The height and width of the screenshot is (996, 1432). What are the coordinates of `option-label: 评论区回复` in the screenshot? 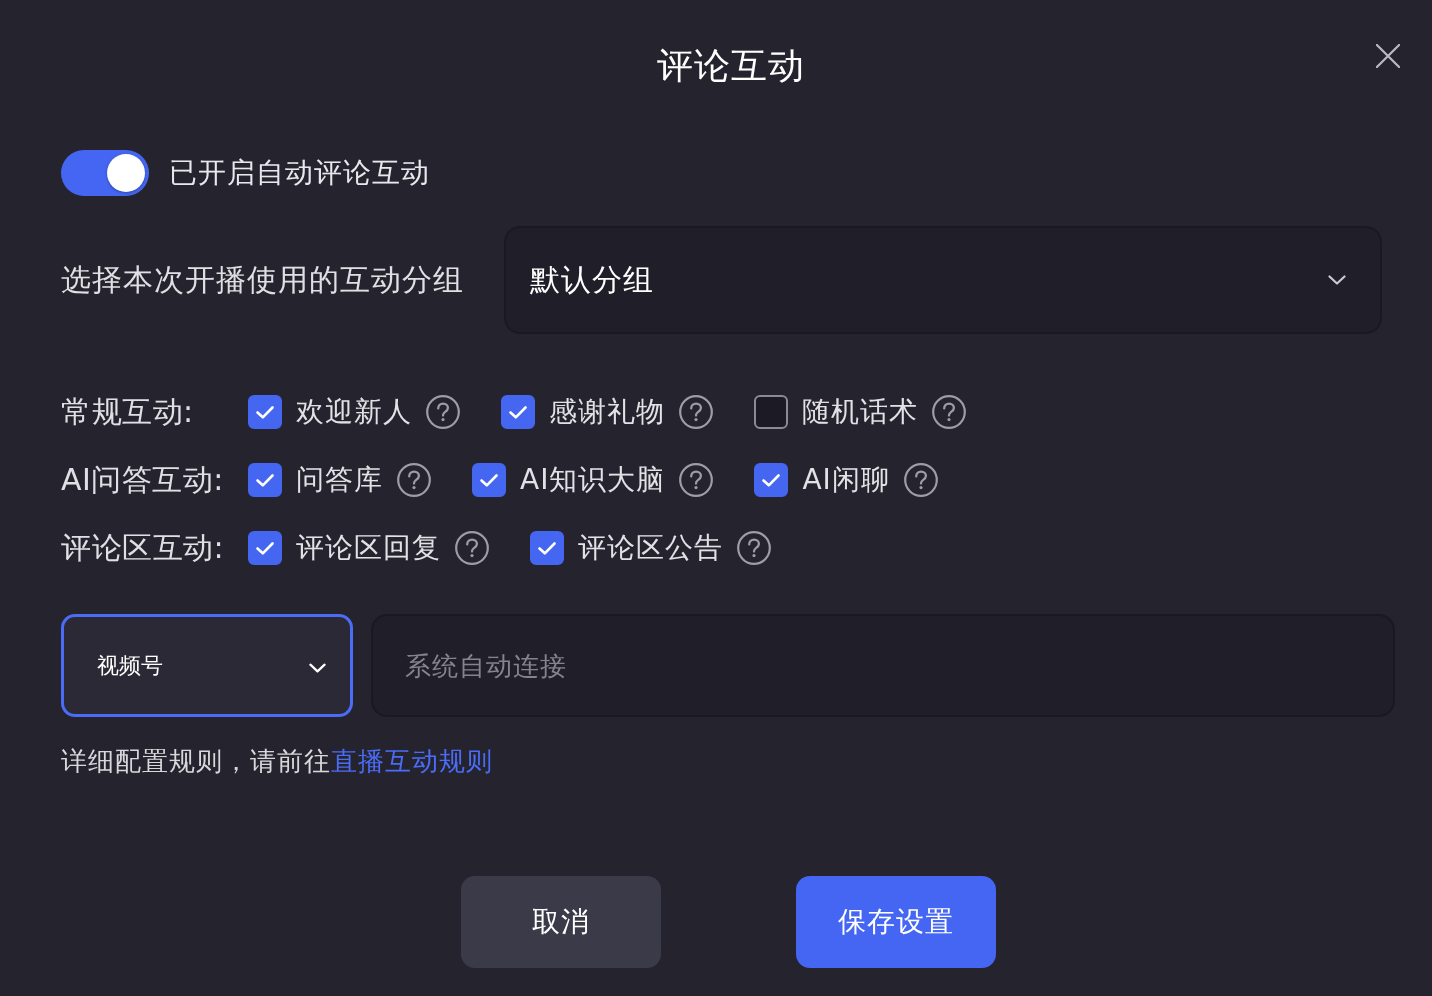 It's located at (368, 548).